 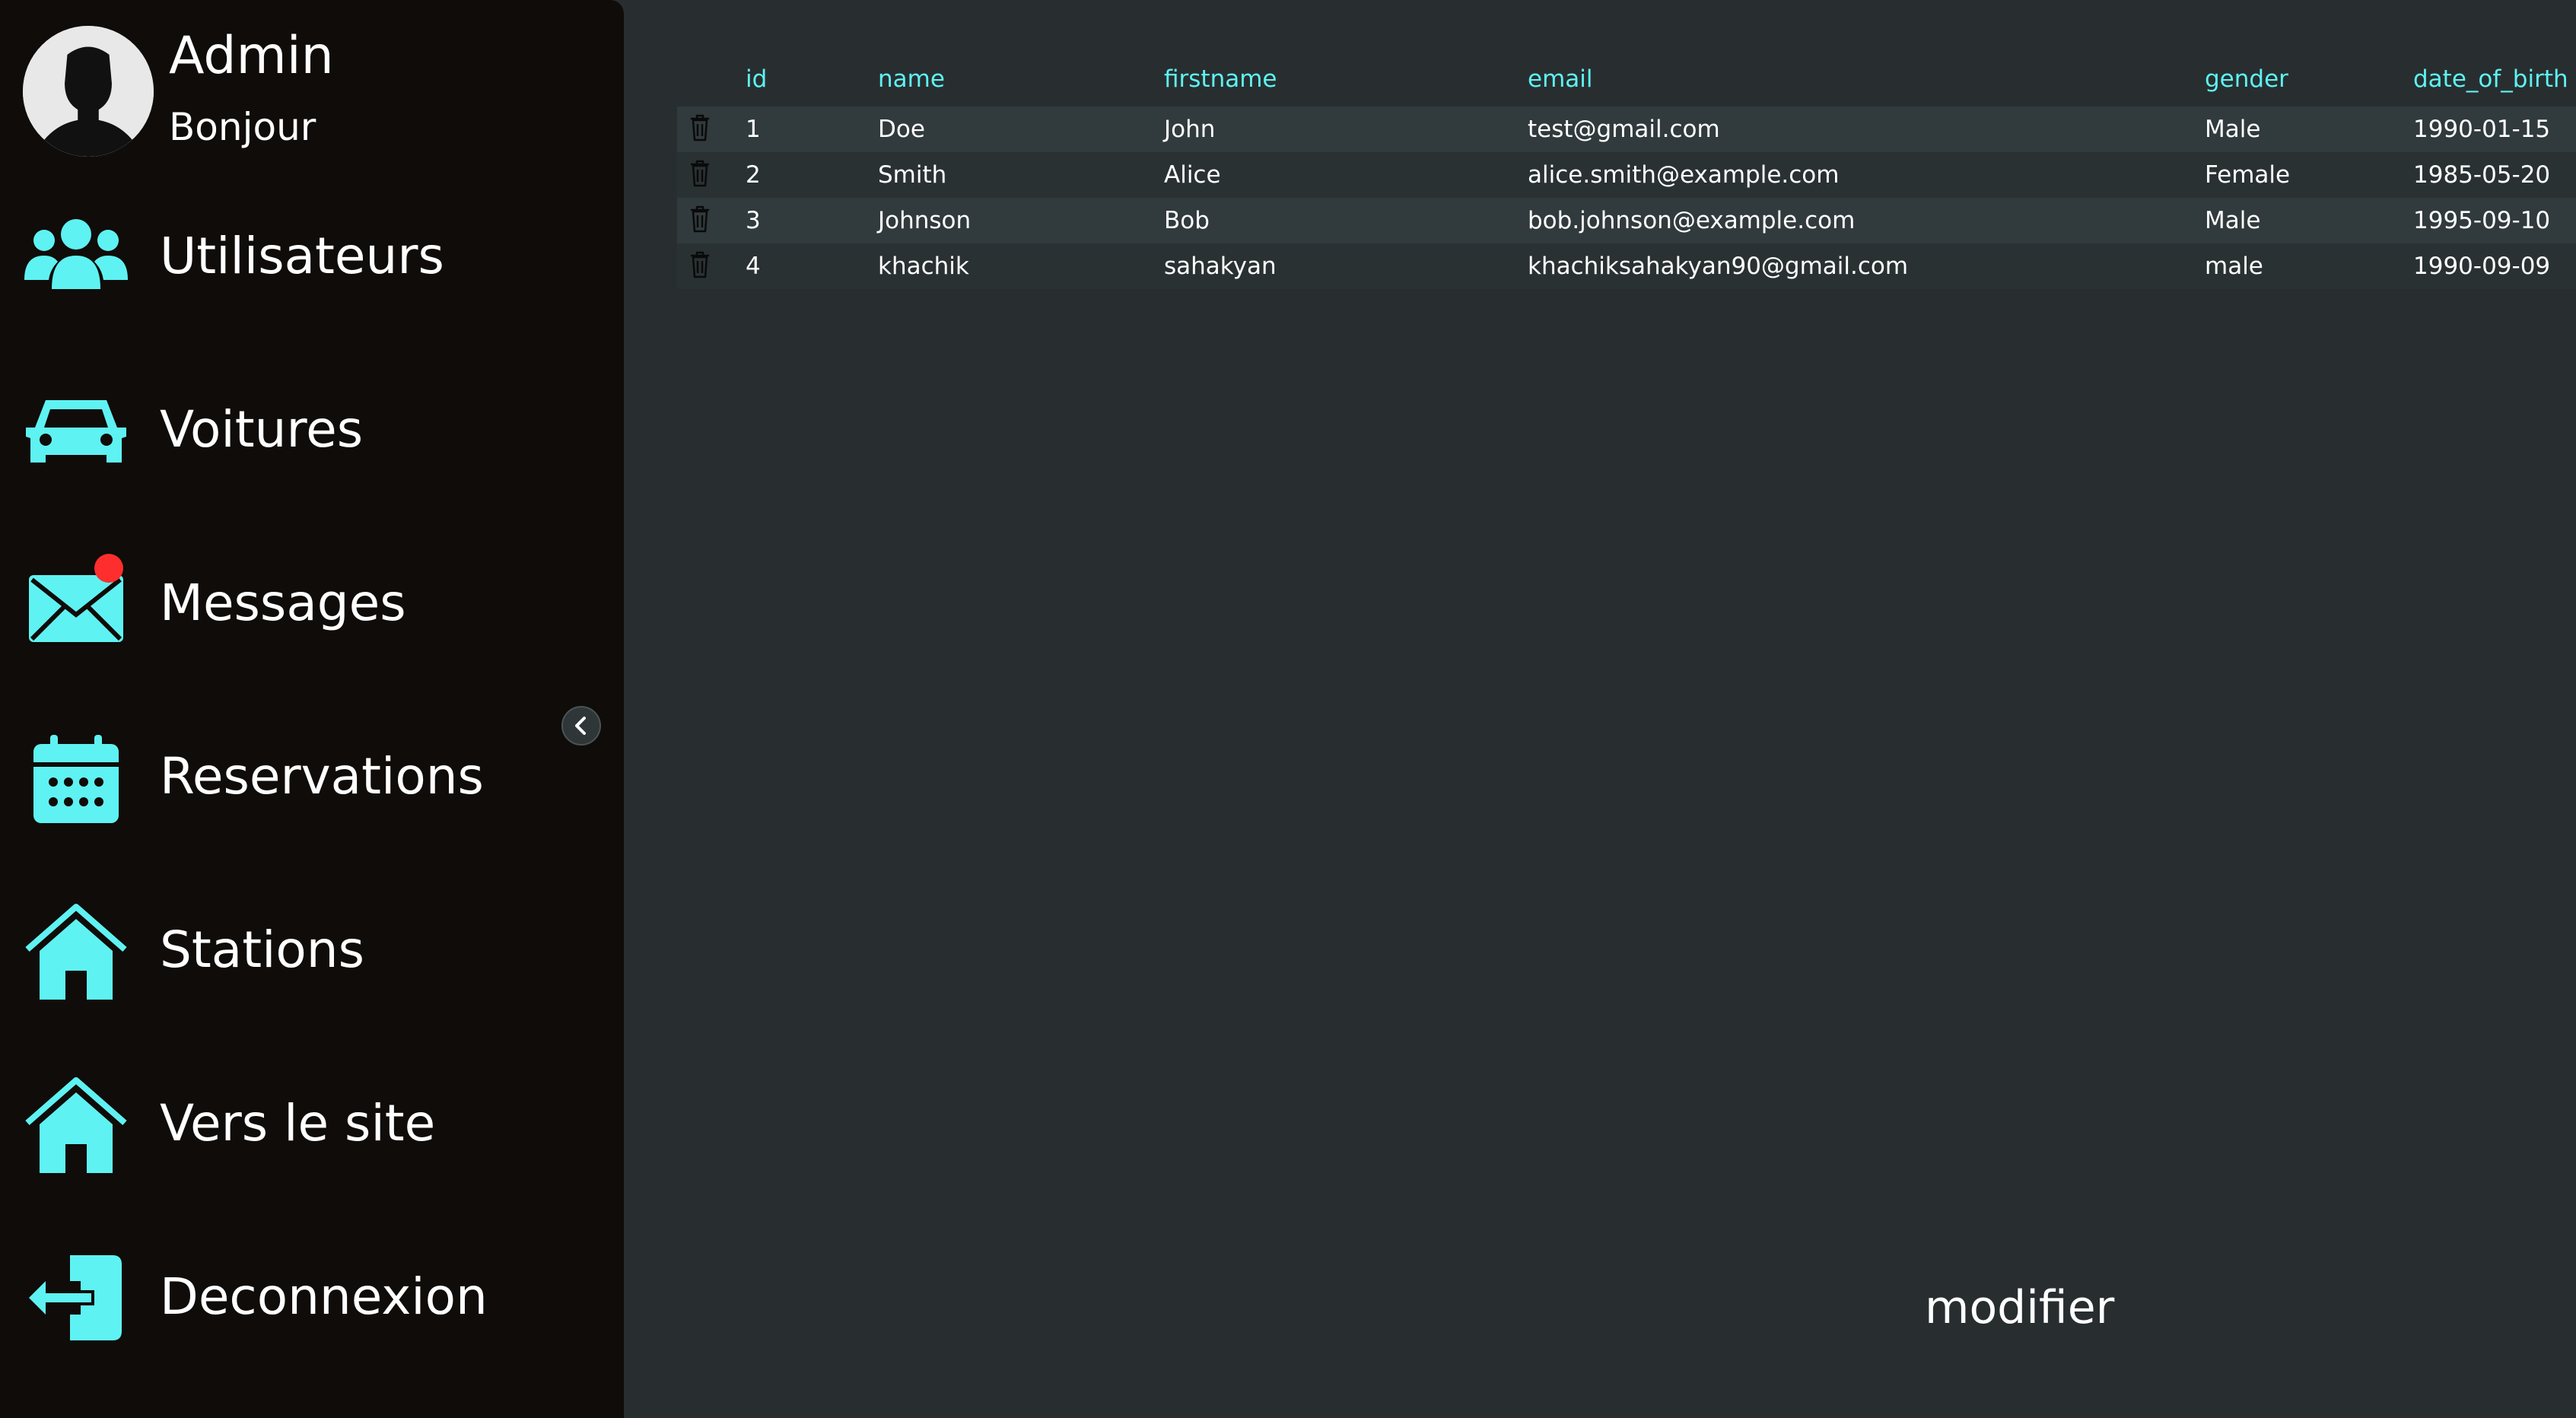 What do you see at coordinates (753, 129) in the screenshot?
I see `cell-id: 1` at bounding box center [753, 129].